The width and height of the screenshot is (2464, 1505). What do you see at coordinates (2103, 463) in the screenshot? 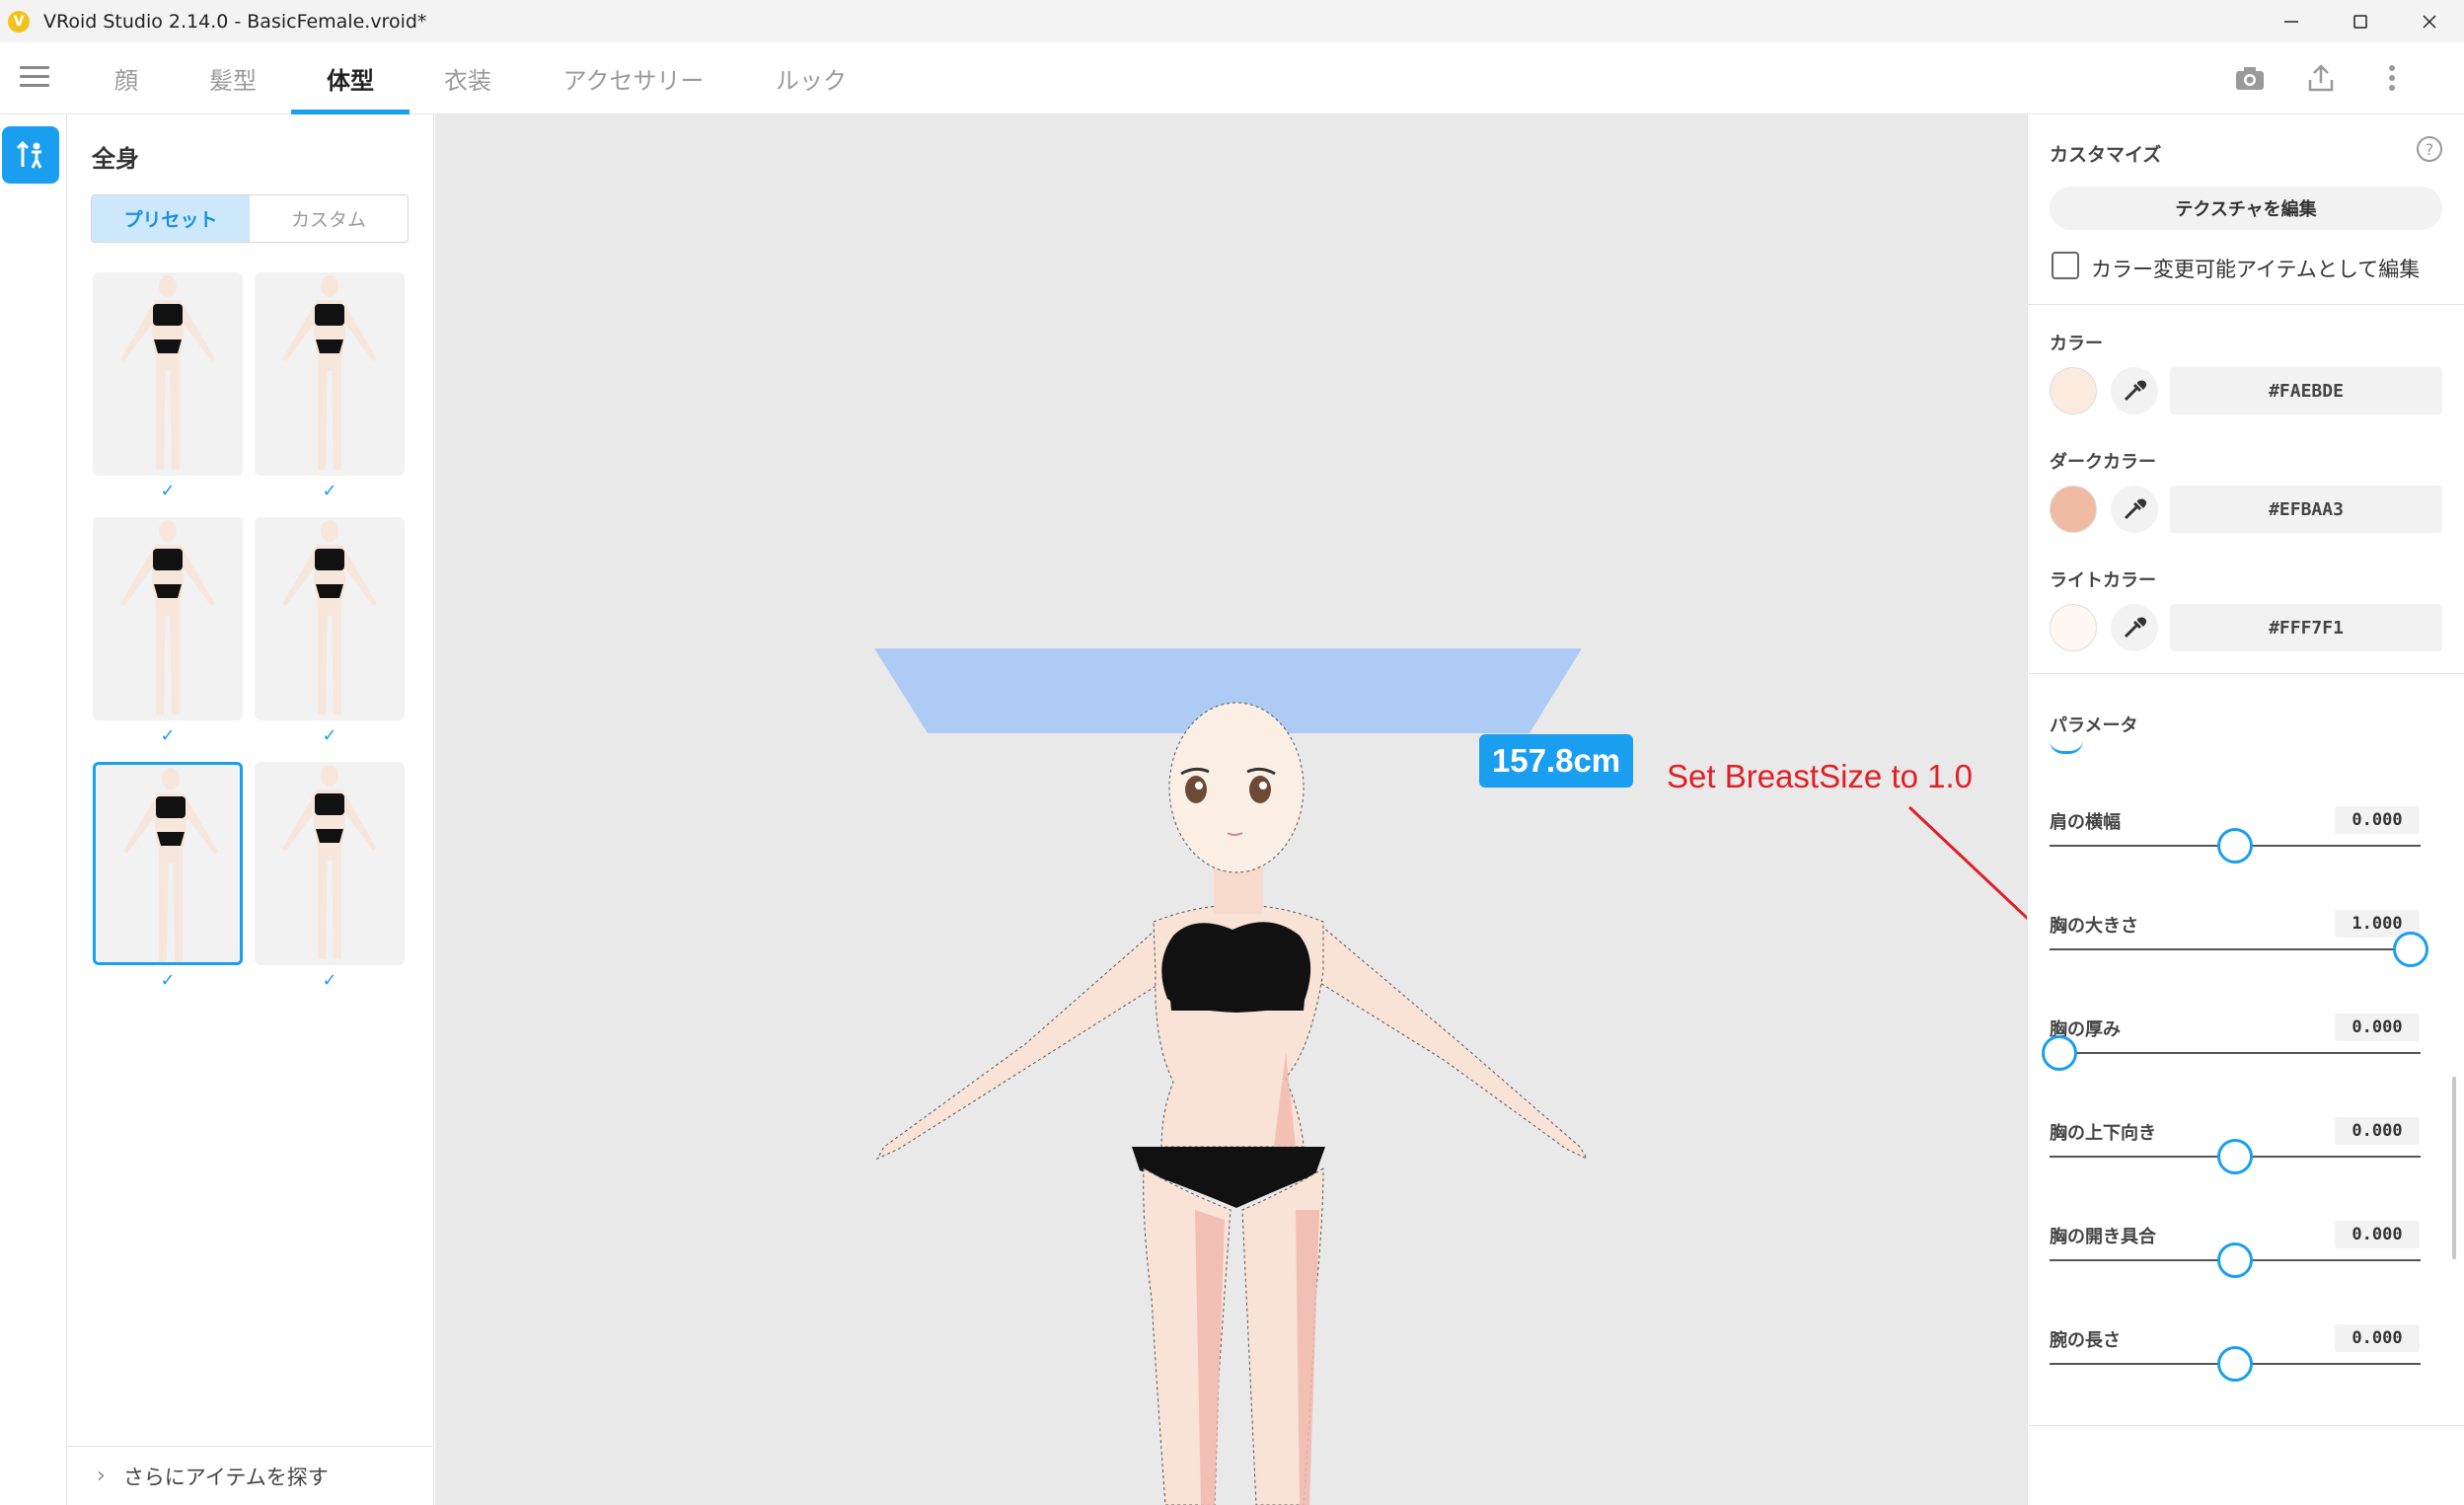
I see `color-label: ダークカラー` at bounding box center [2103, 463].